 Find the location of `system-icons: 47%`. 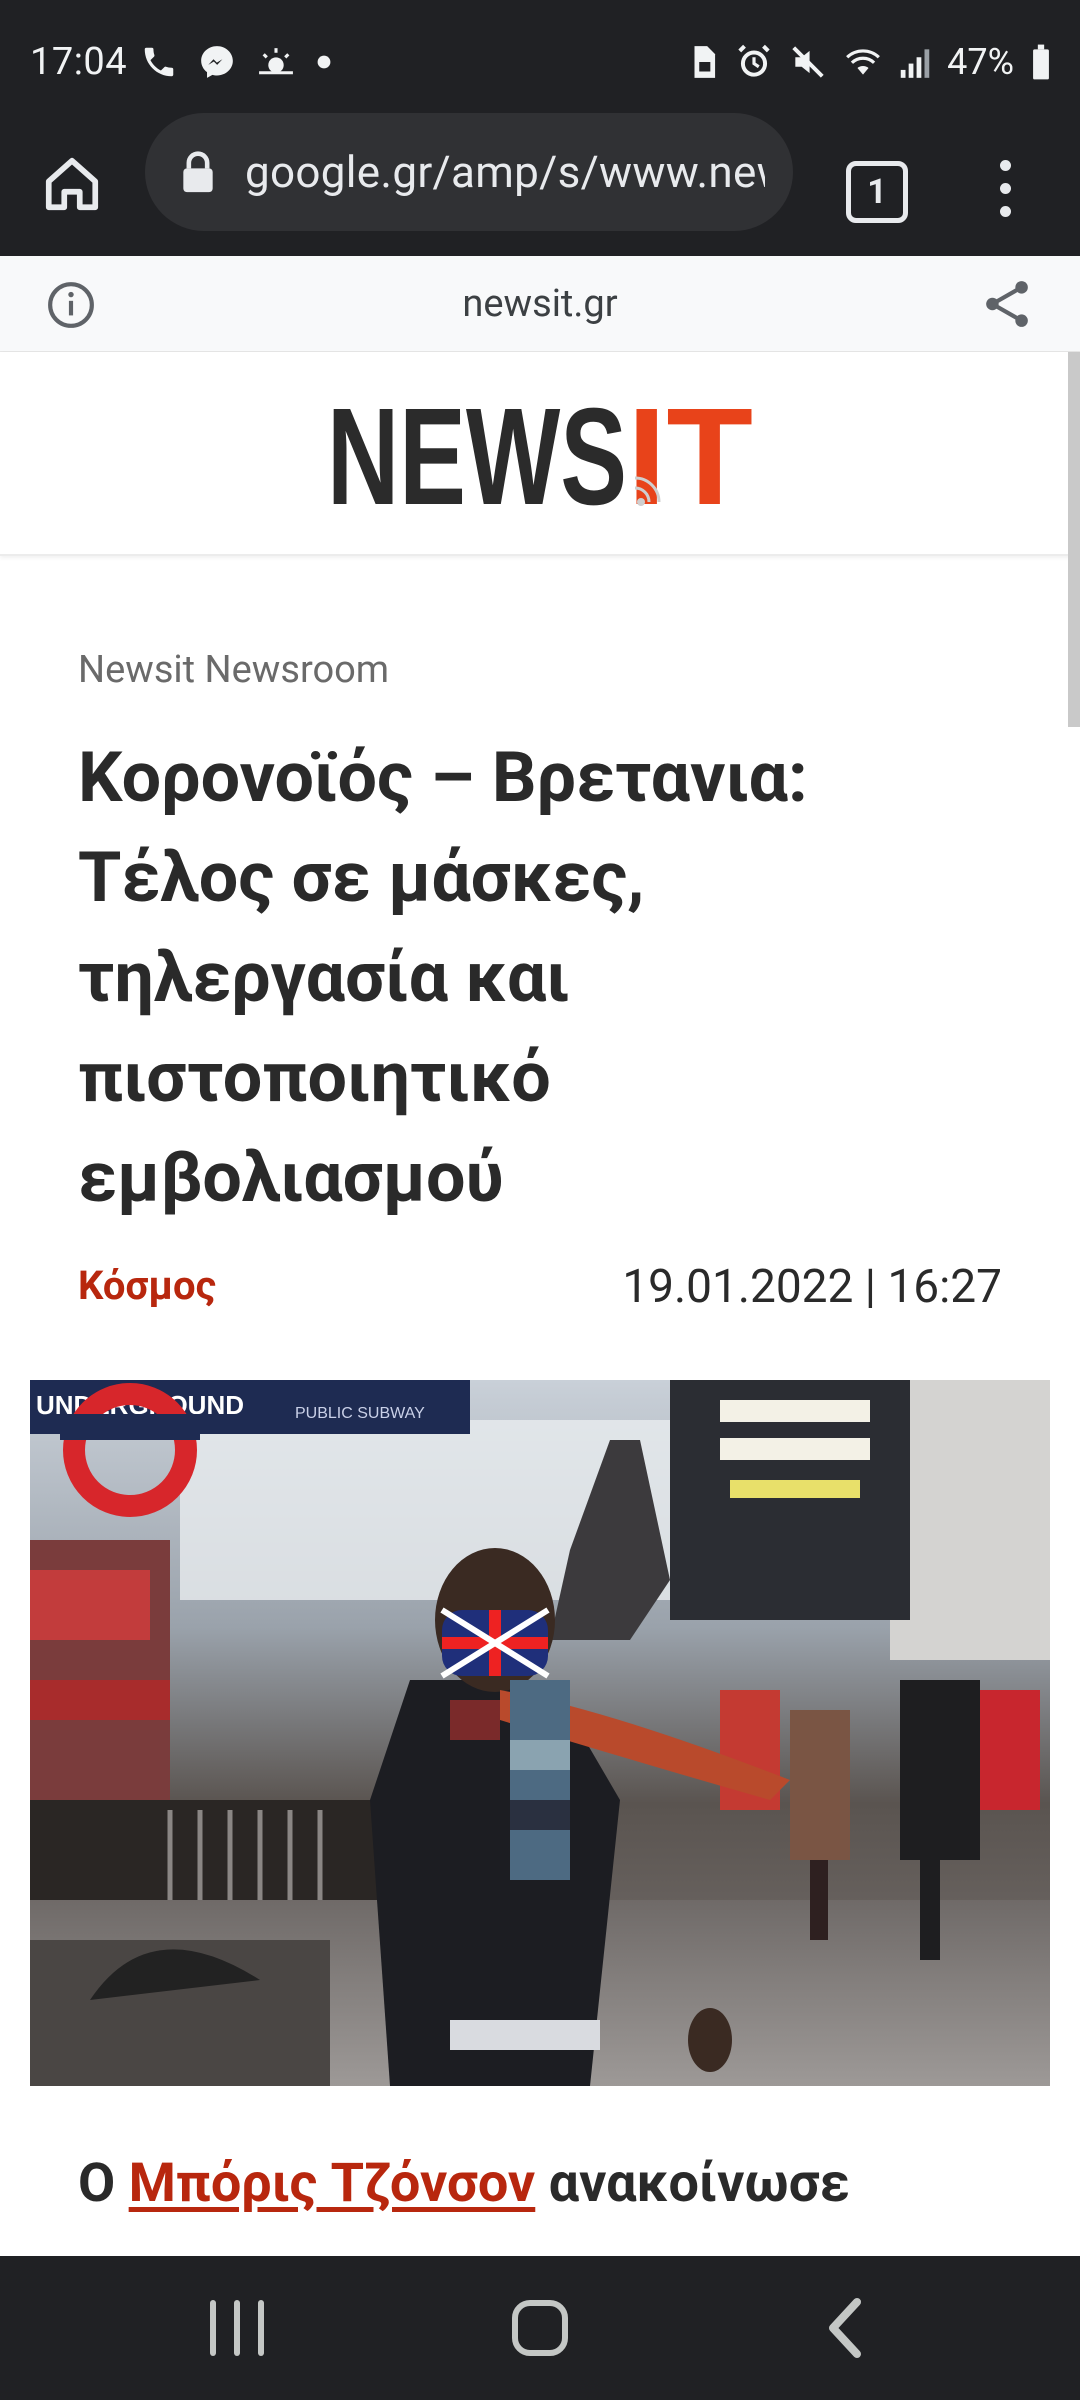

system-icons: 47% is located at coordinates (870, 62).